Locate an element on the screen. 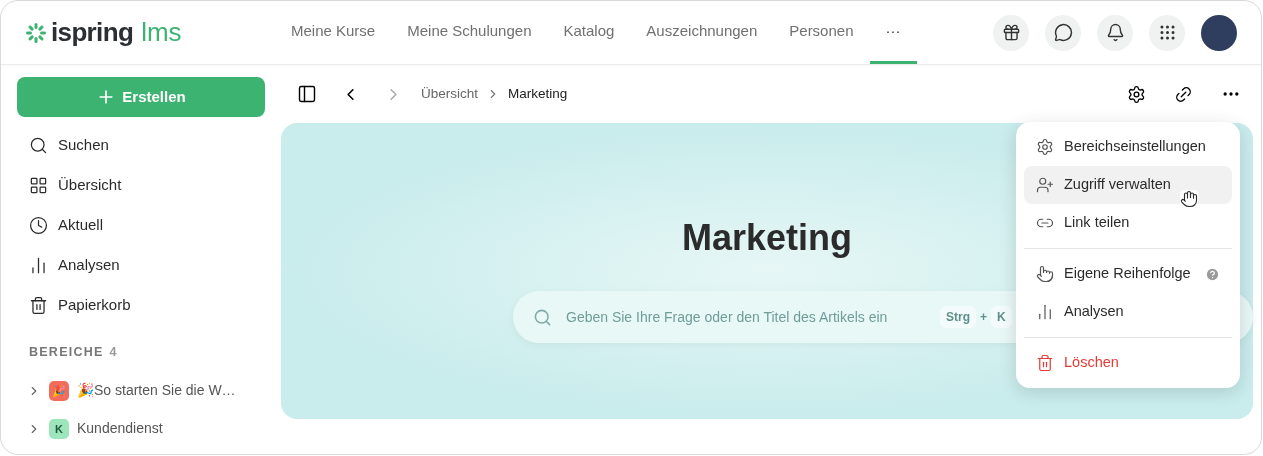 The width and height of the screenshot is (1263, 456). space-avatar: 🎉 is located at coordinates (59, 390).